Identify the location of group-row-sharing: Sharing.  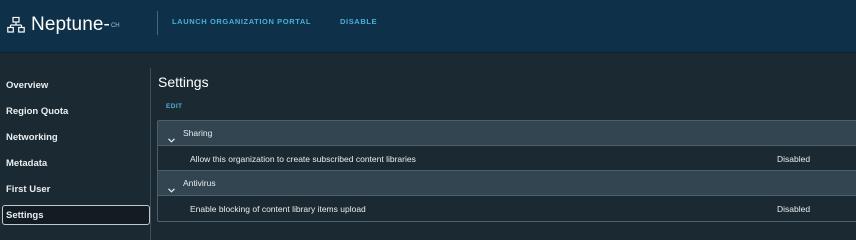
(507, 133).